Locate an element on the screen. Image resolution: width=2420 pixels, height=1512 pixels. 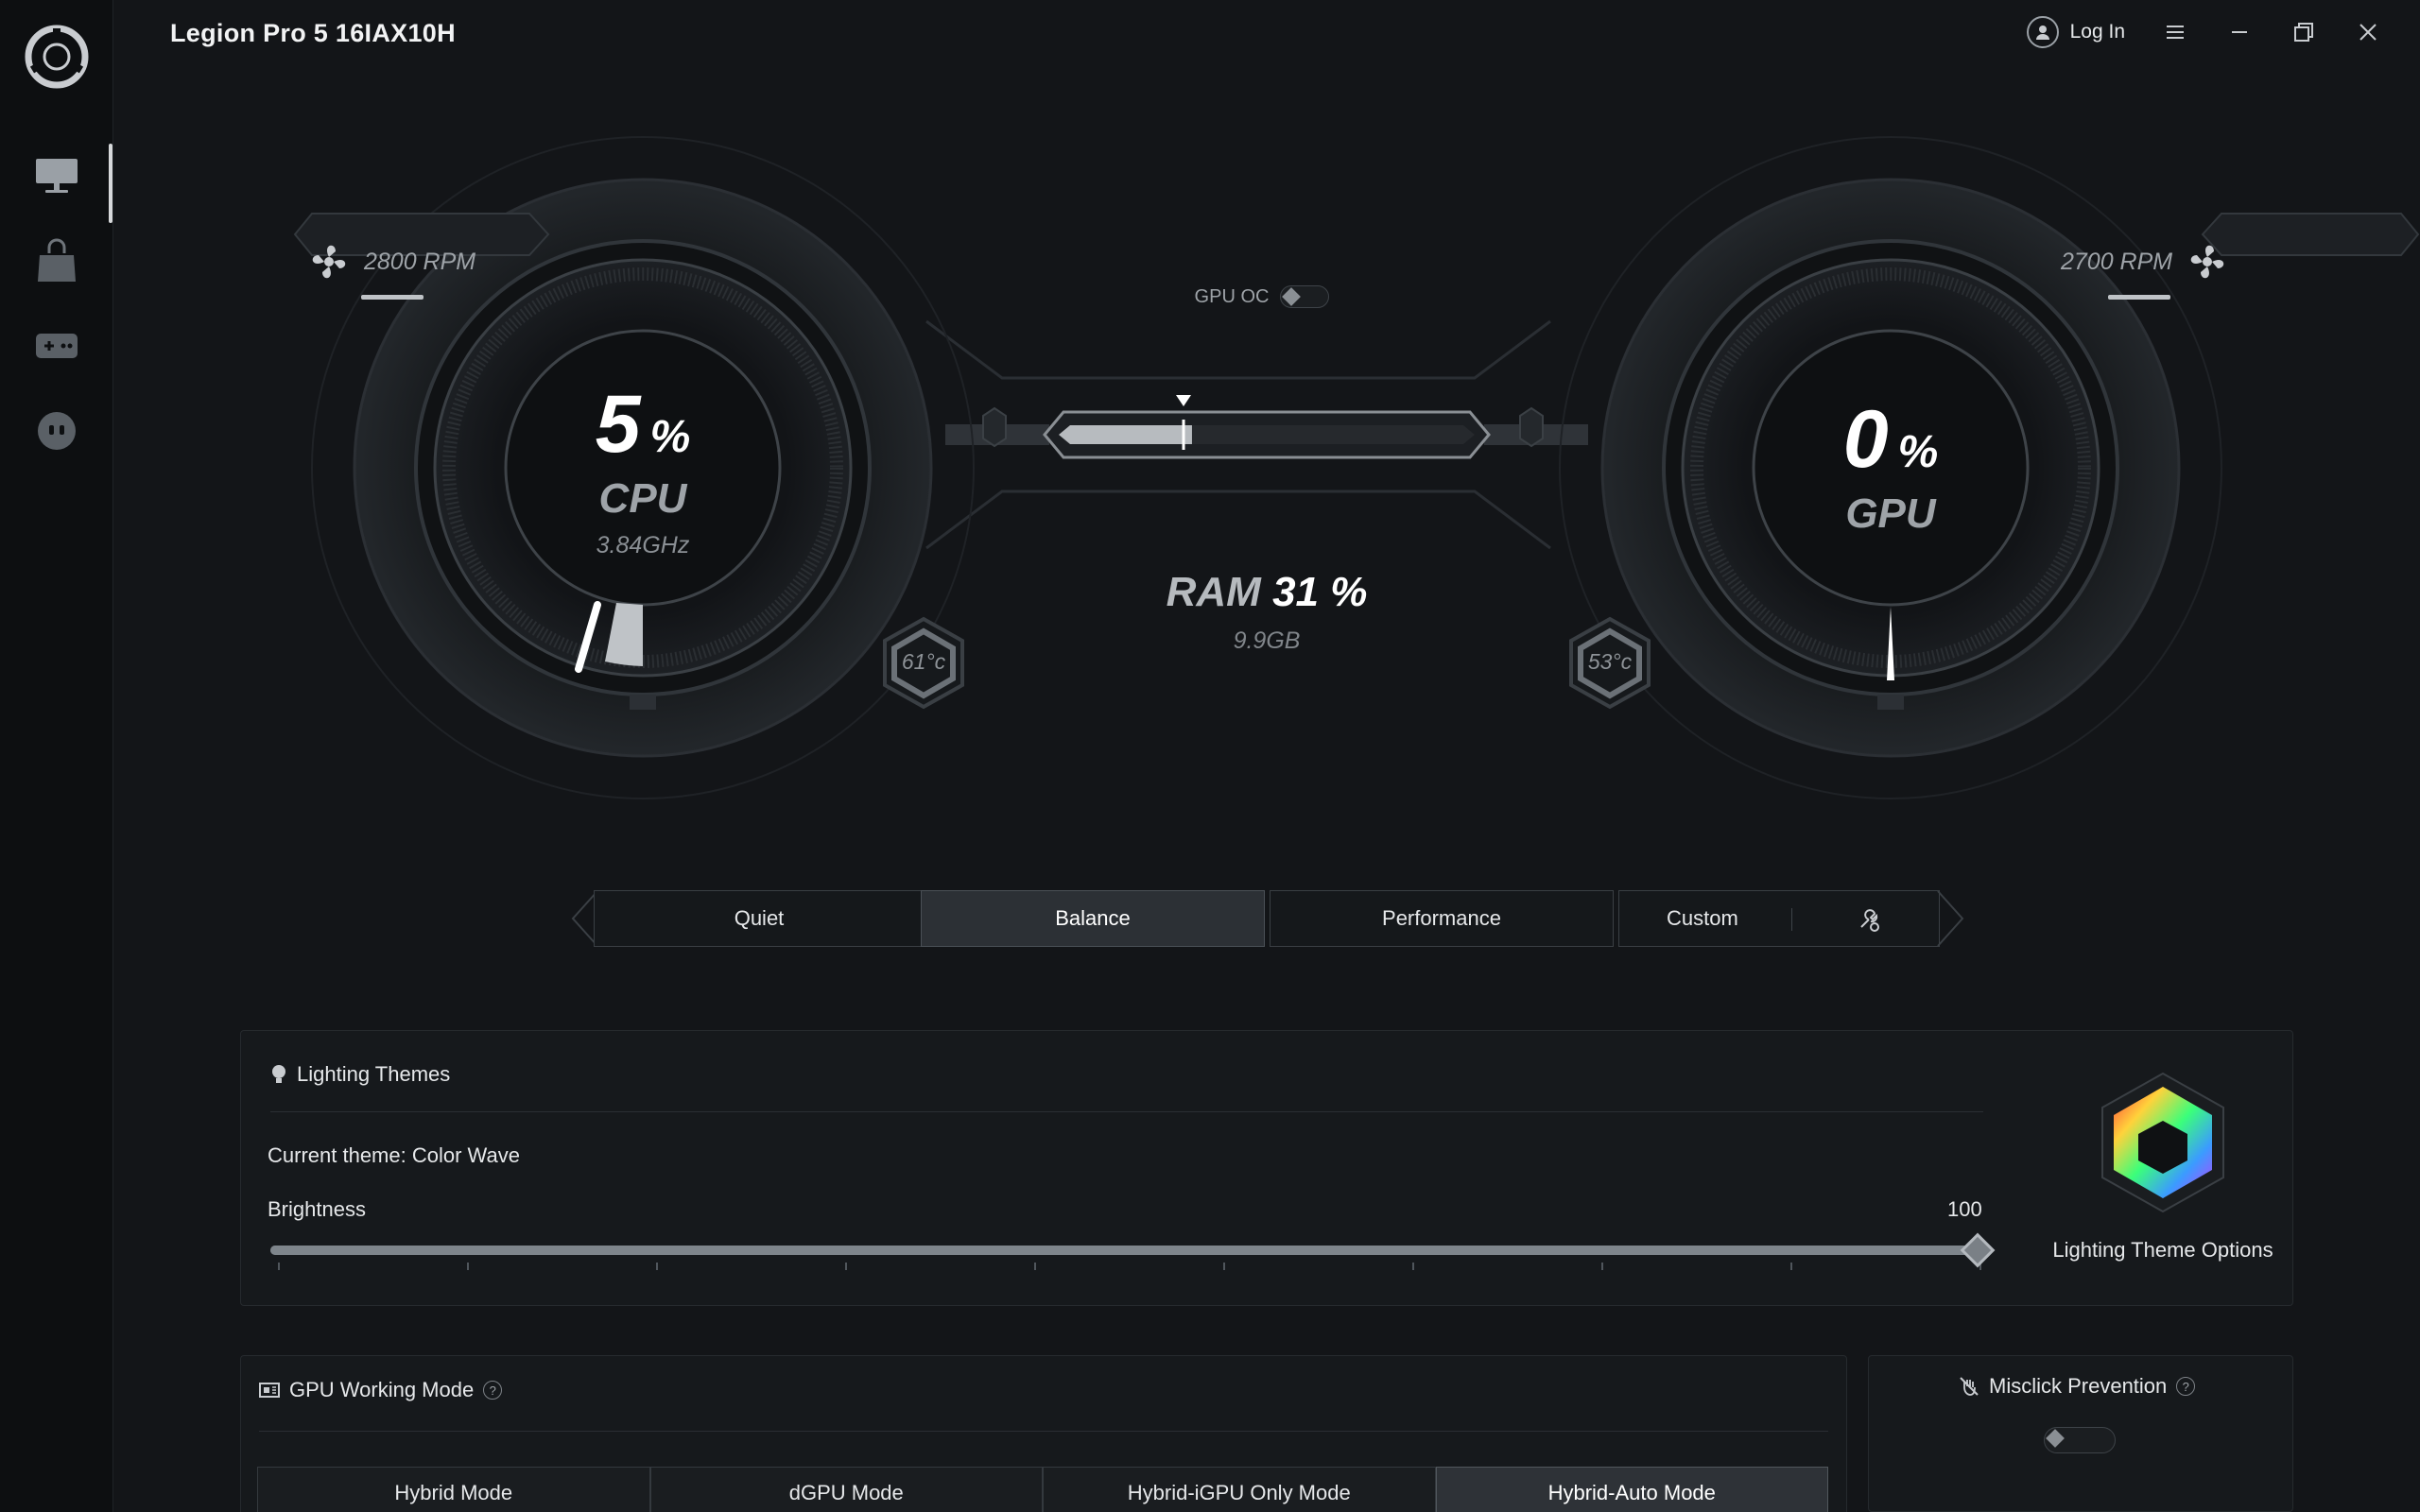
monitor-icon is located at coordinates (57, 176).